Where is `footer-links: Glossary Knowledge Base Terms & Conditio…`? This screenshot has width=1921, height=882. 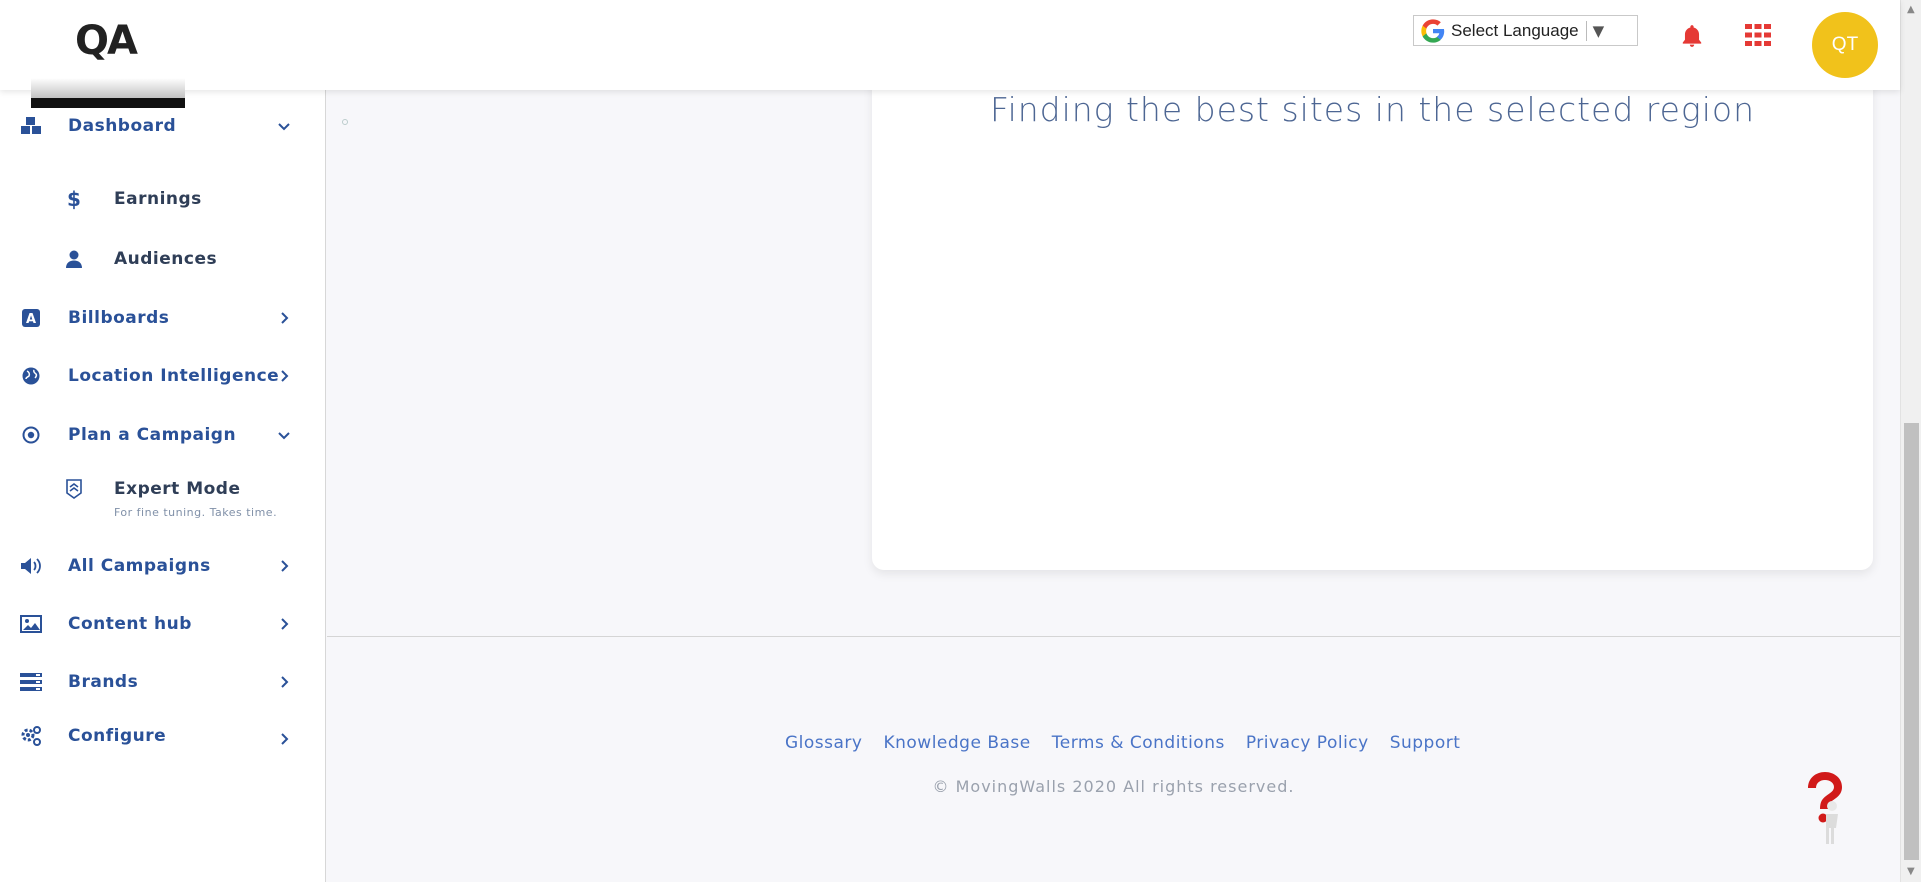
footer-links: Glossary Knowledge Base Terms & Conditio… is located at coordinates (1122, 743).